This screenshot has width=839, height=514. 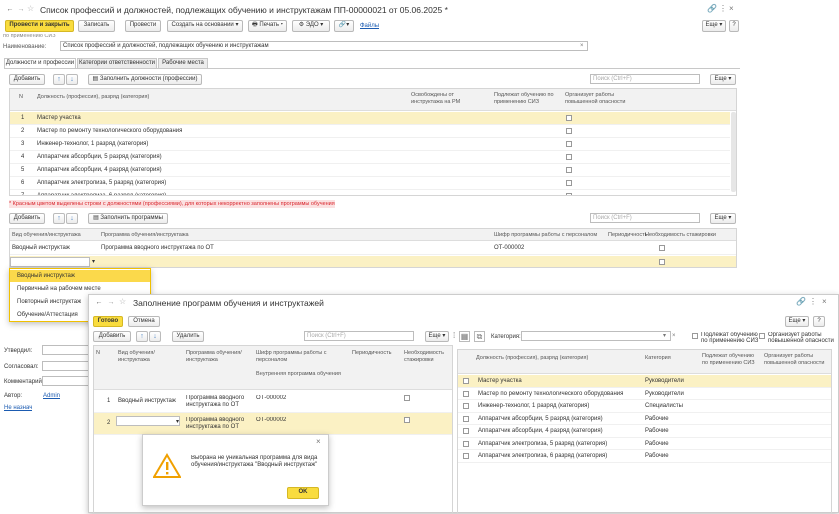 What do you see at coordinates (813, 302) in the screenshot?
I see `sub-more-vert-icon: ⋮` at bounding box center [813, 302].